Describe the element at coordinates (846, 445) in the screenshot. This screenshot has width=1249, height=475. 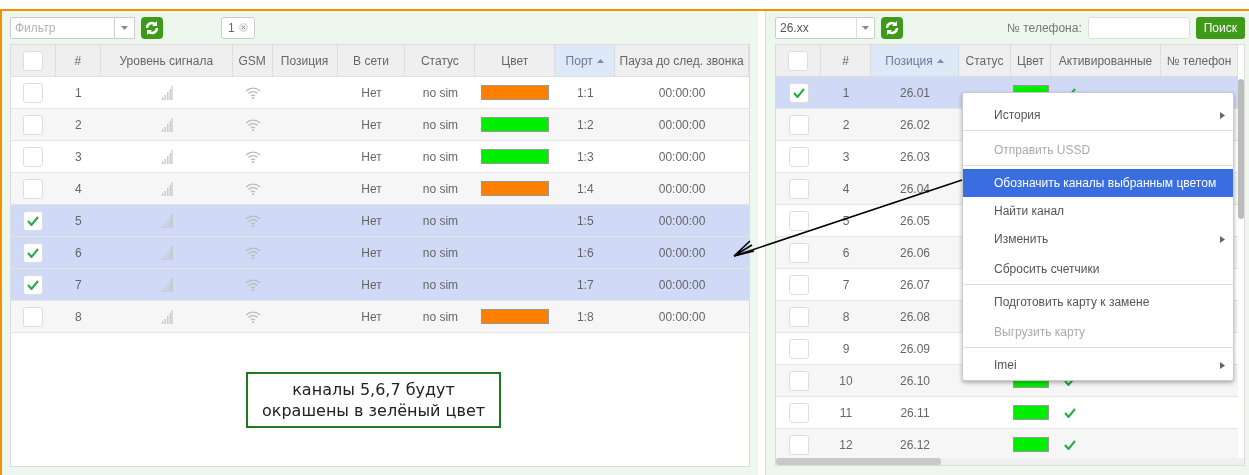
I see `table-cell-text: 12` at that location.